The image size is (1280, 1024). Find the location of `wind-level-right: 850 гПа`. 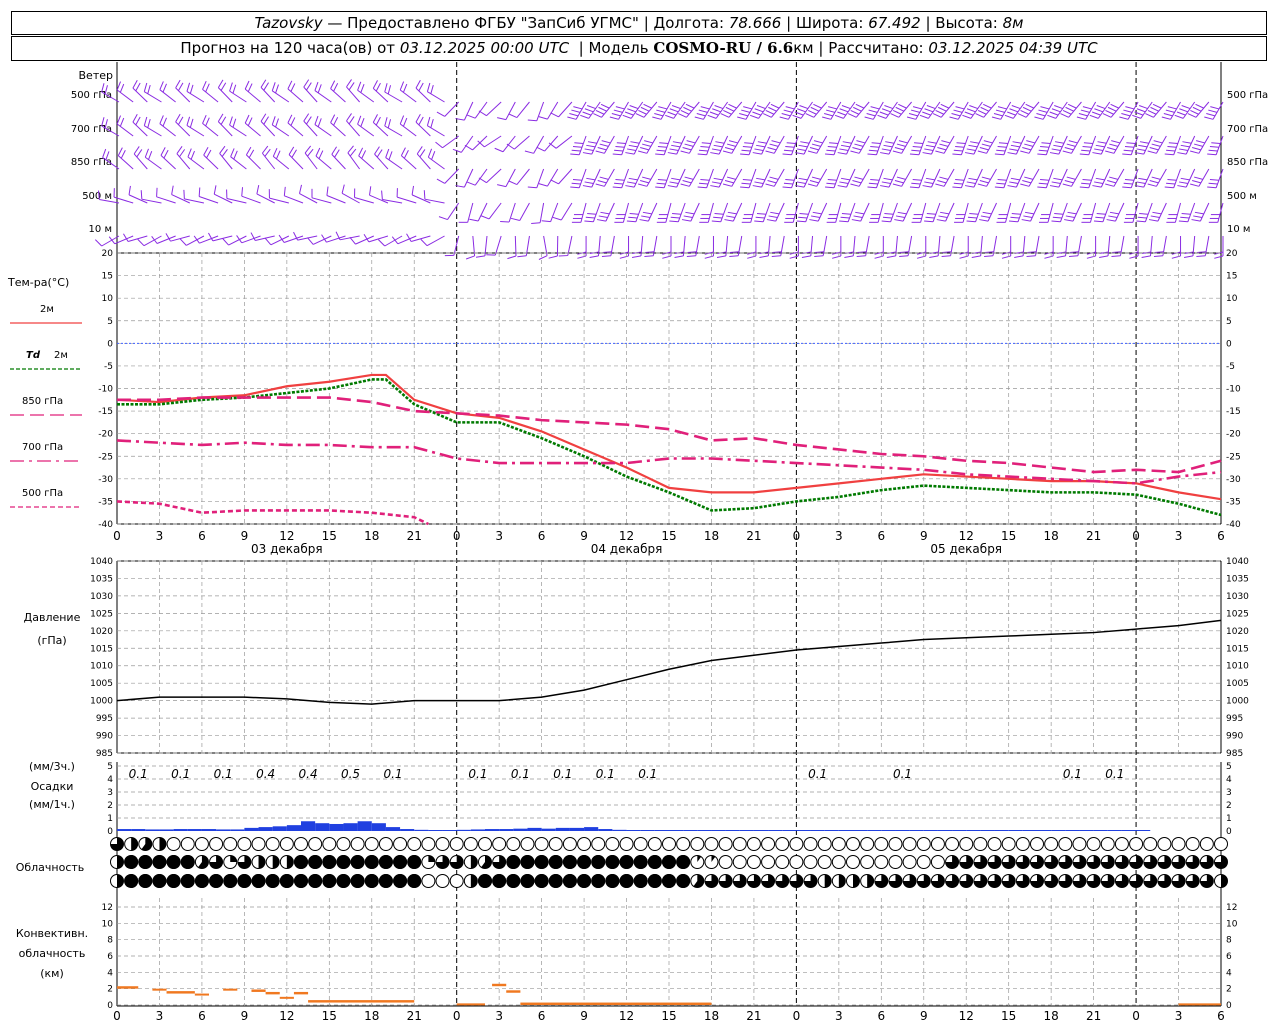

wind-level-right: 850 гПа is located at coordinates (1247, 162).